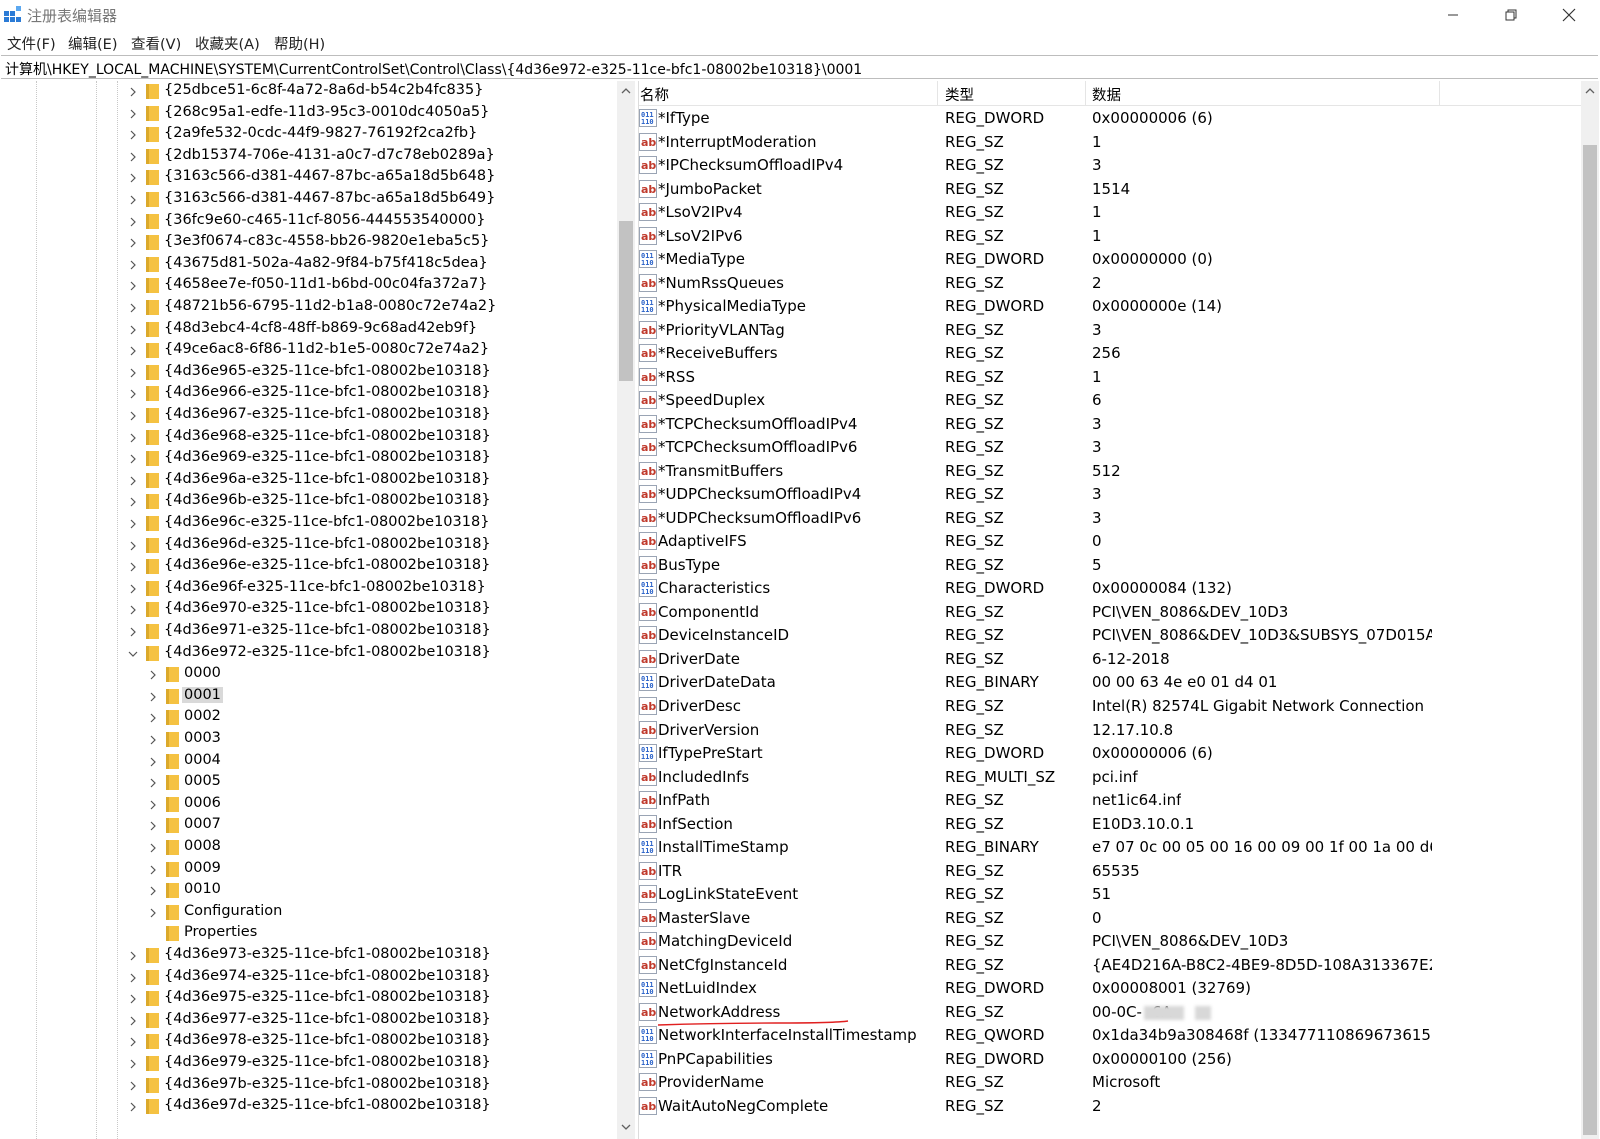 The width and height of the screenshot is (1600, 1139). Describe the element at coordinates (156, 43) in the screenshot. I see `menu-view: 查看(V)` at that location.